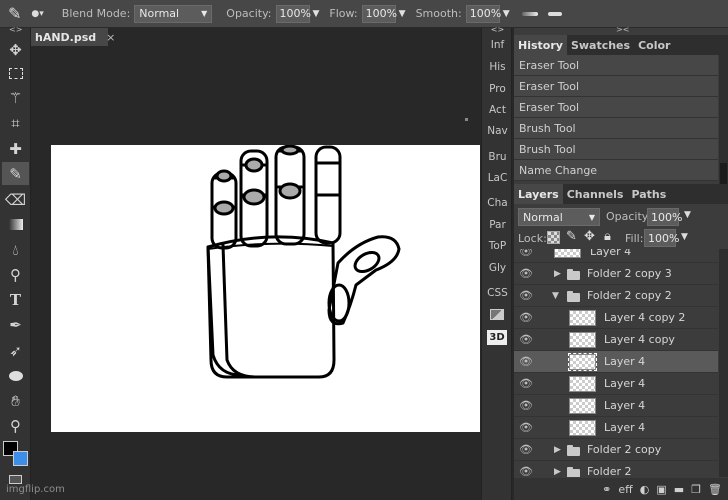 The height and width of the screenshot is (500, 728). What do you see at coordinates (483, 13) in the screenshot?
I see `smooth-input: 100%` at bounding box center [483, 13].